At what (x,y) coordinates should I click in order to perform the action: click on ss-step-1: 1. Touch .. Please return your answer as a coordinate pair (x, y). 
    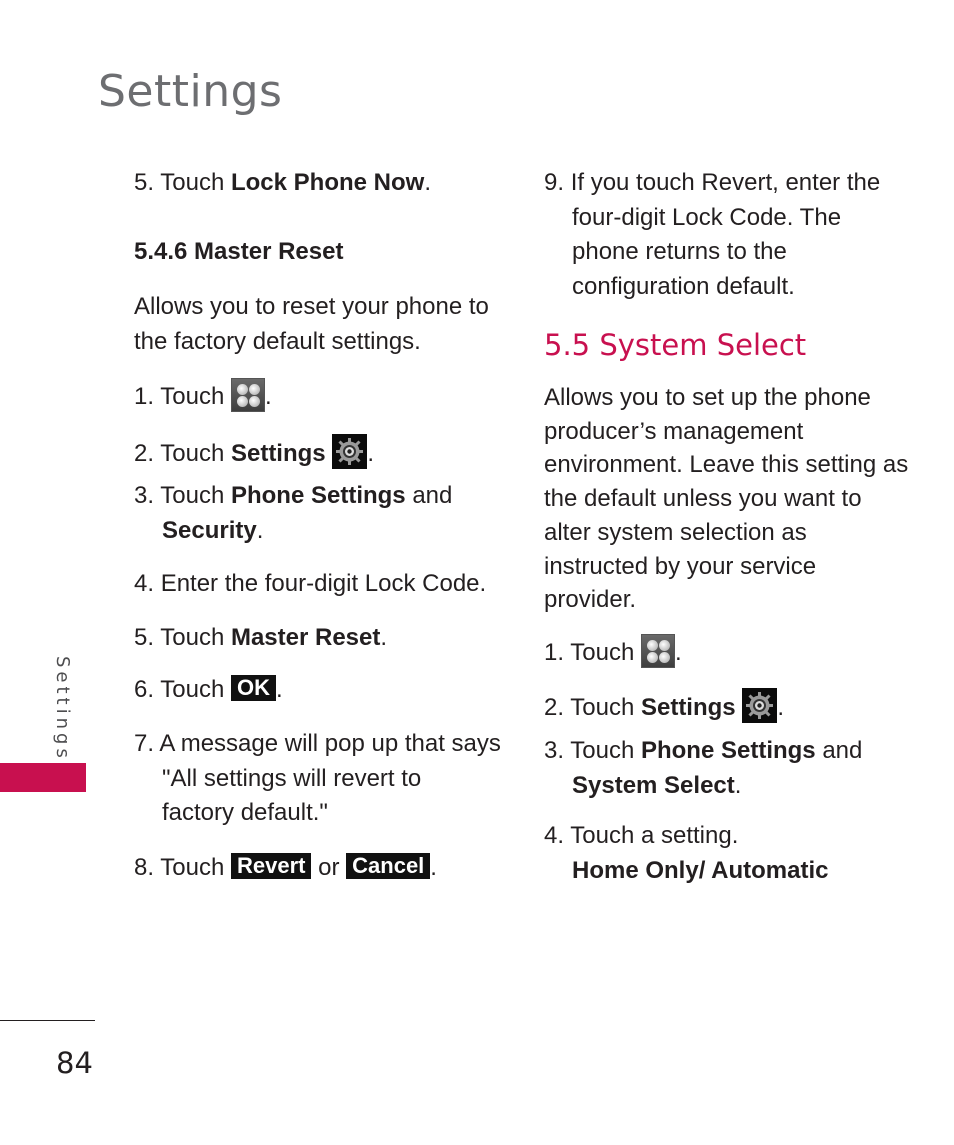
    Looking at the image, I should click on (613, 652).